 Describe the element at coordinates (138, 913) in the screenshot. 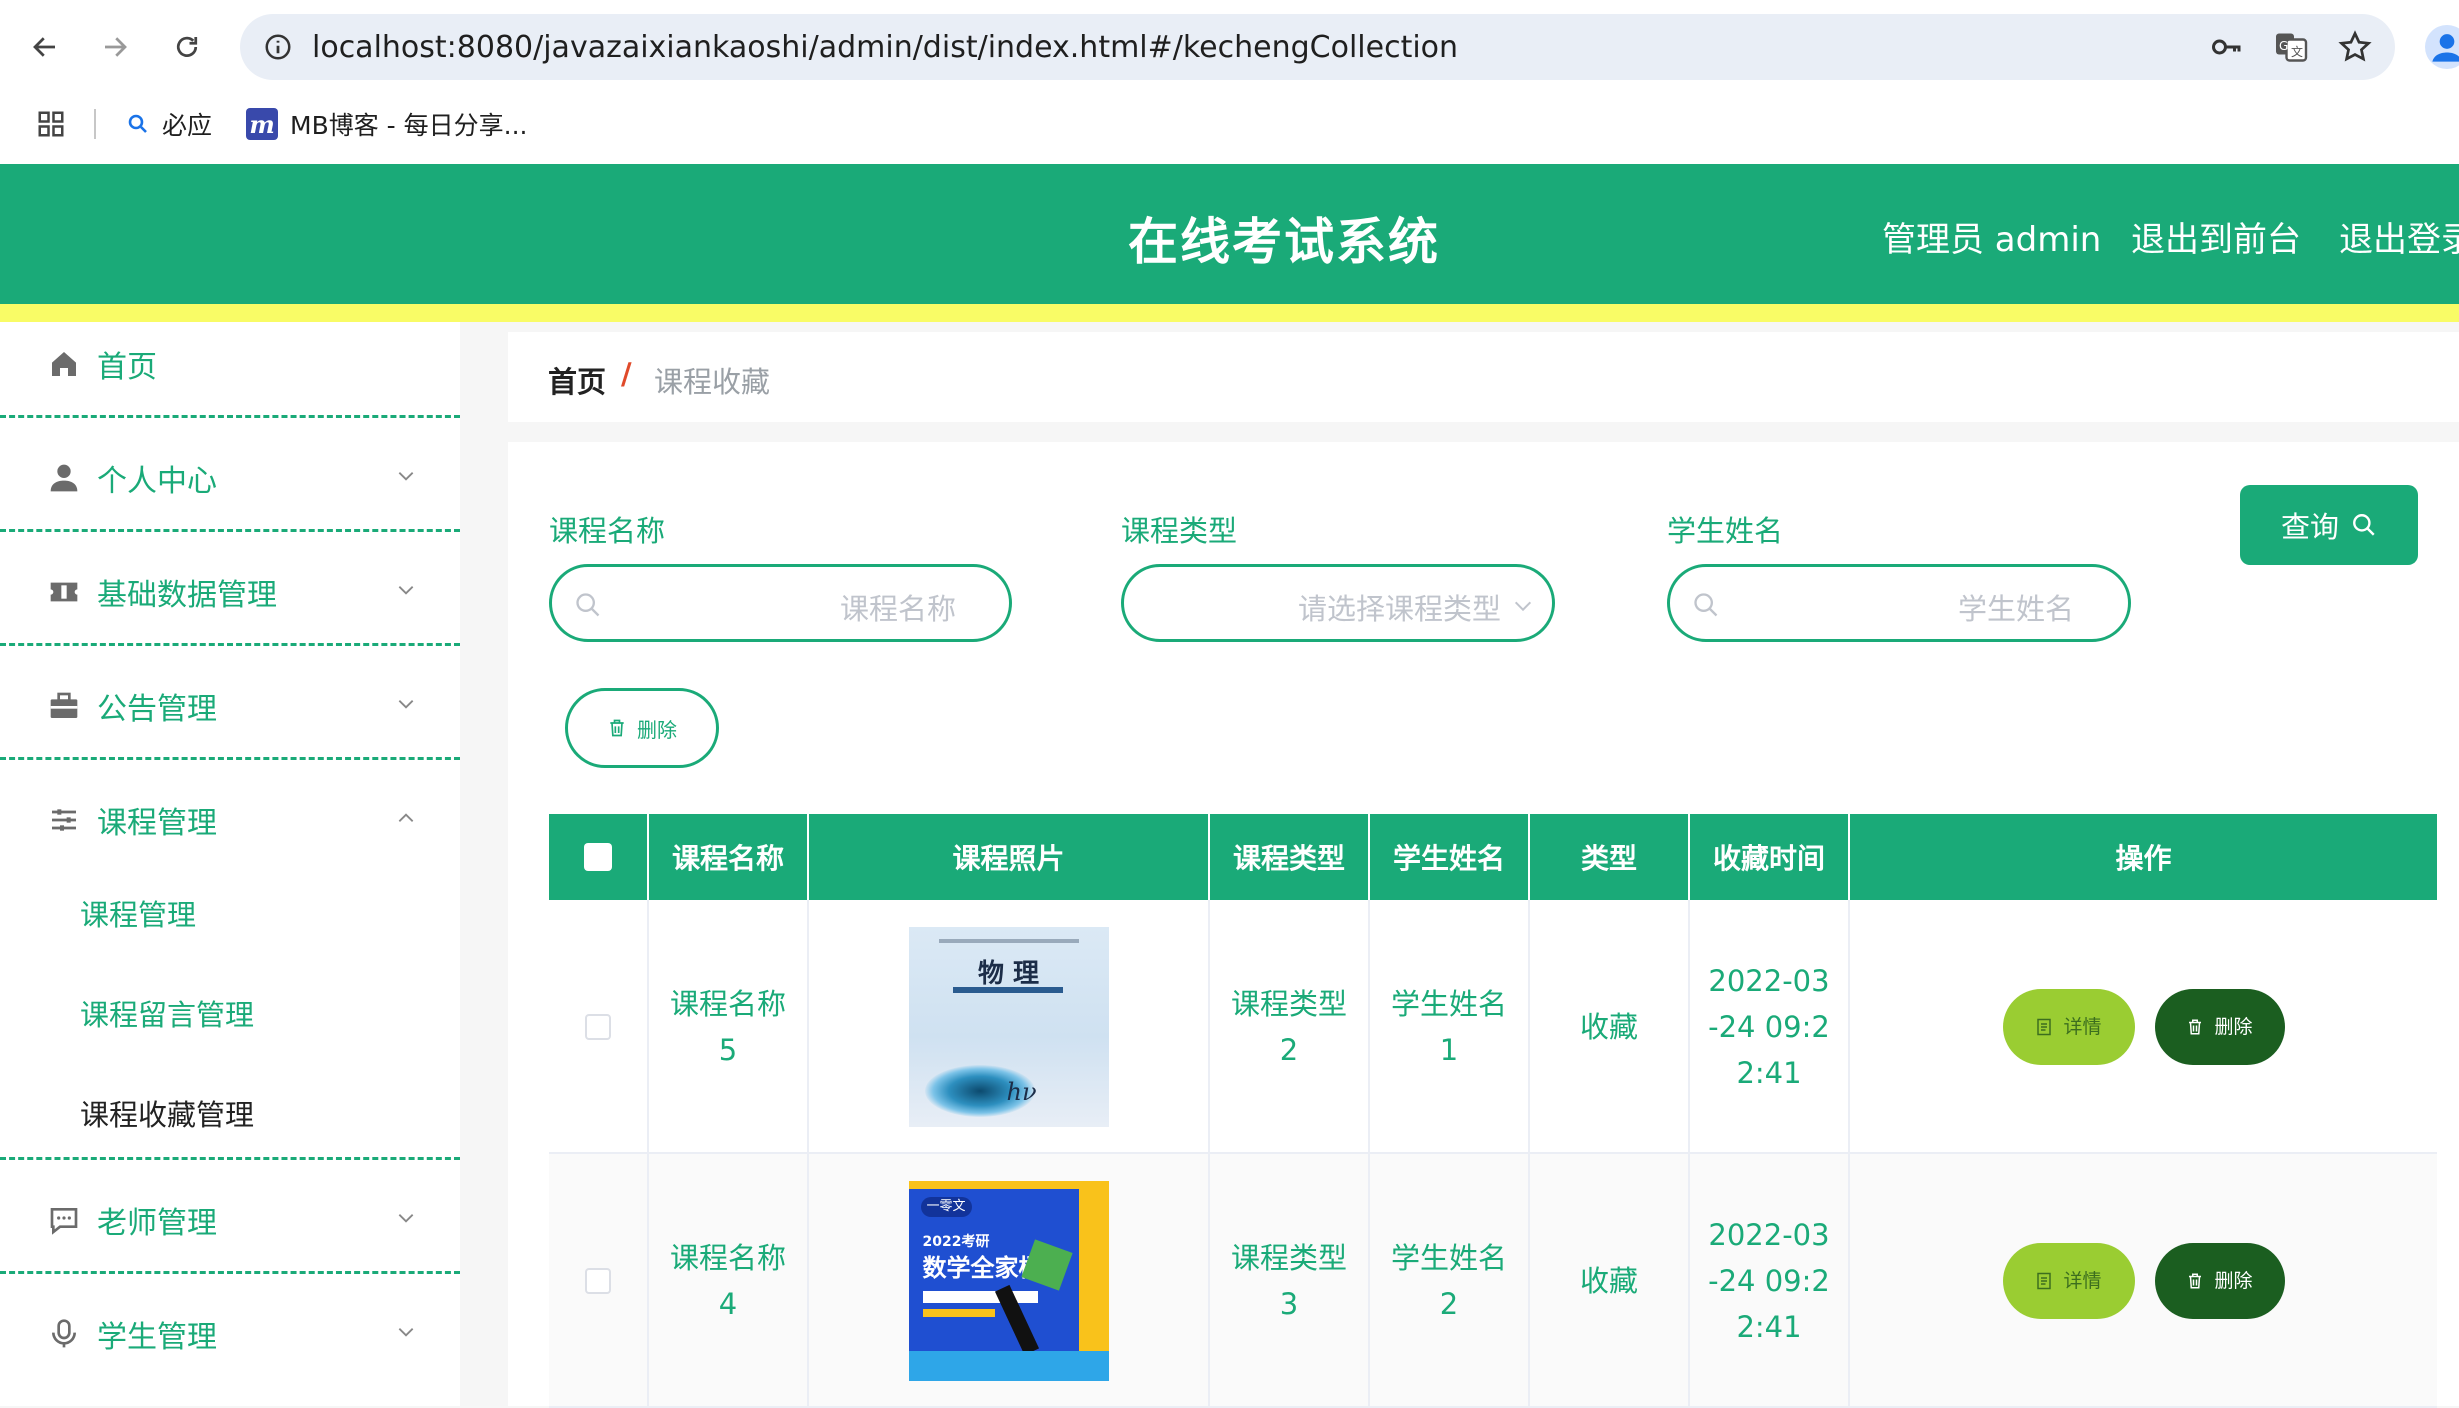

I see `sidebar-subitem-course-manage: 课程管理` at that location.